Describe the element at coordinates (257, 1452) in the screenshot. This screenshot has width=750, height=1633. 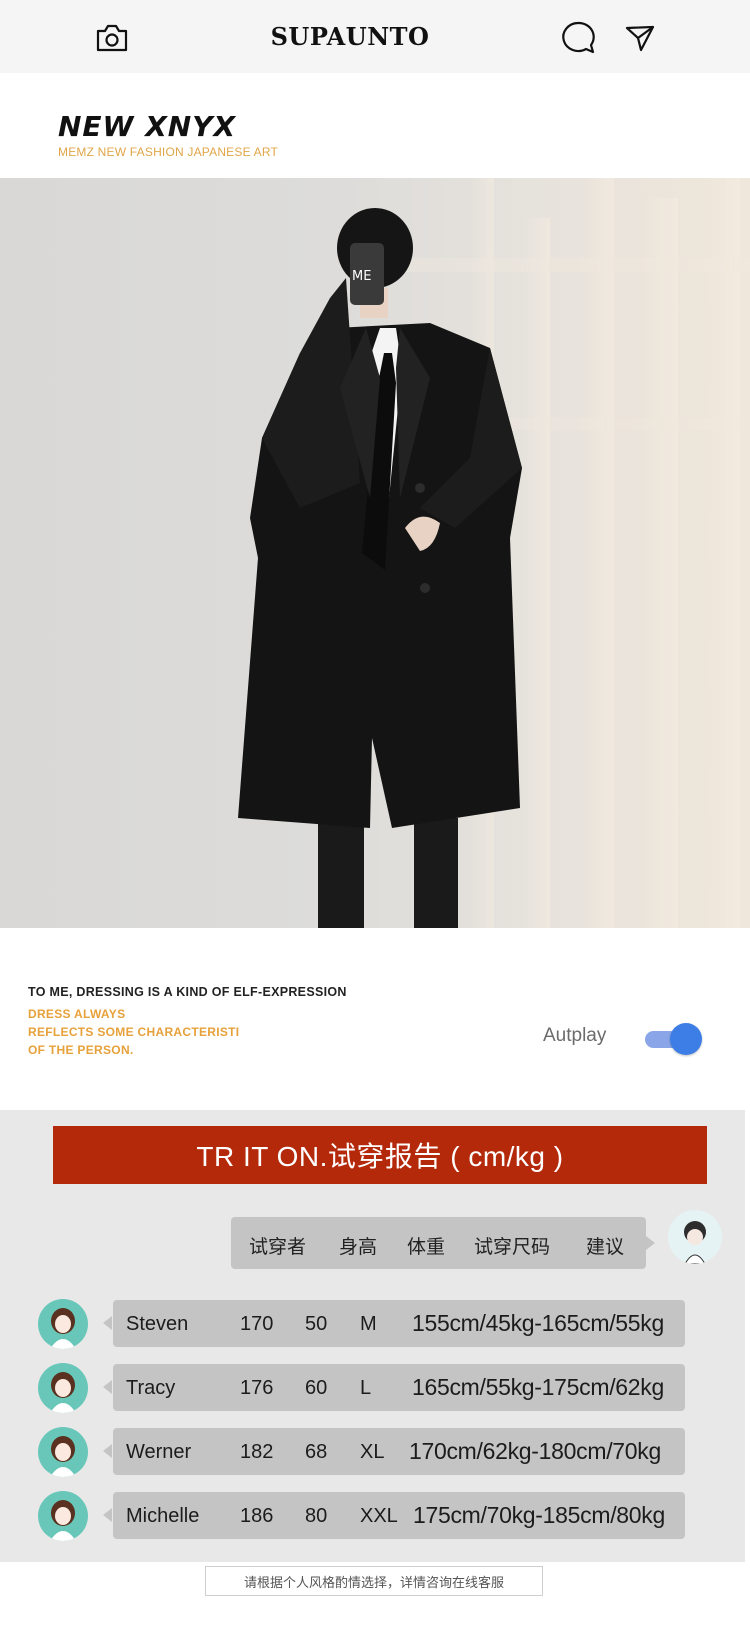
I see `tester-height: 182` at that location.